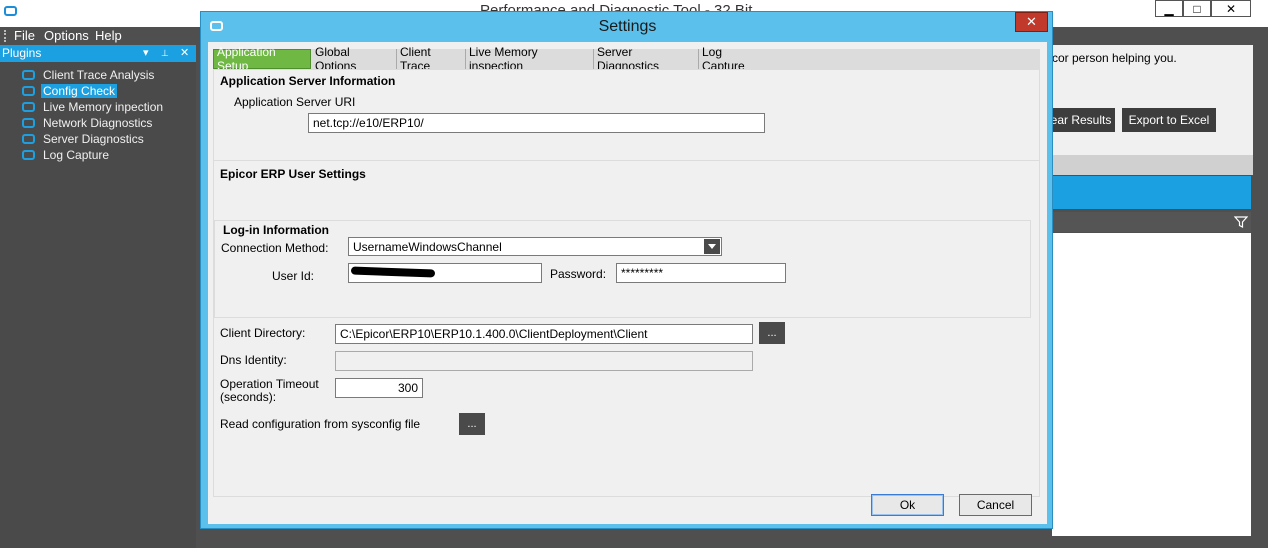 This screenshot has height=548, width=1268. What do you see at coordinates (578, 274) in the screenshot?
I see `password-label: Password:` at bounding box center [578, 274].